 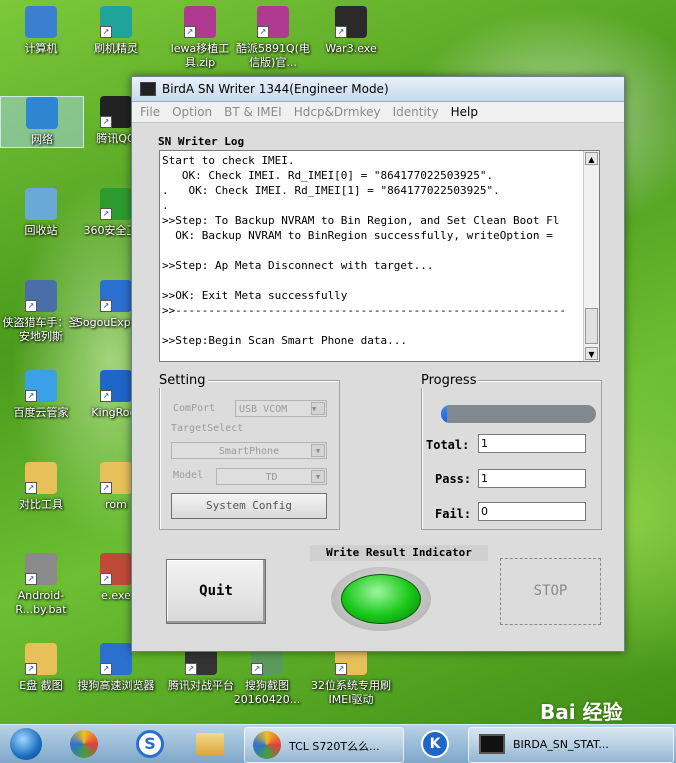 What do you see at coordinates (200, 22) in the screenshot?
I see `zip-archive-icon: ↗` at bounding box center [200, 22].